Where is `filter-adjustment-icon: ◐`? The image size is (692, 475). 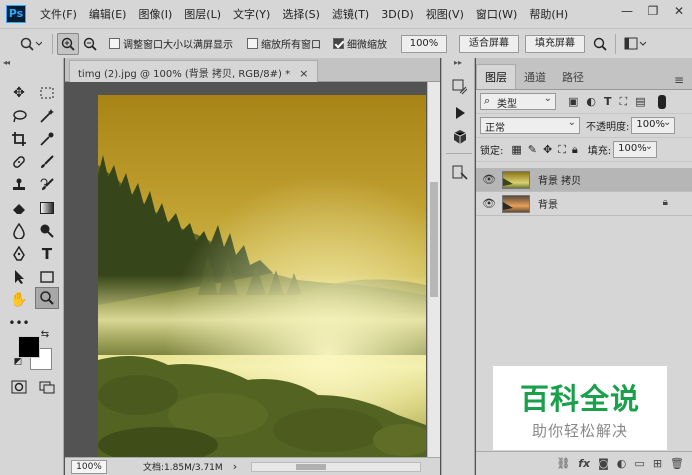 filter-adjustment-icon: ◐ is located at coordinates (591, 101).